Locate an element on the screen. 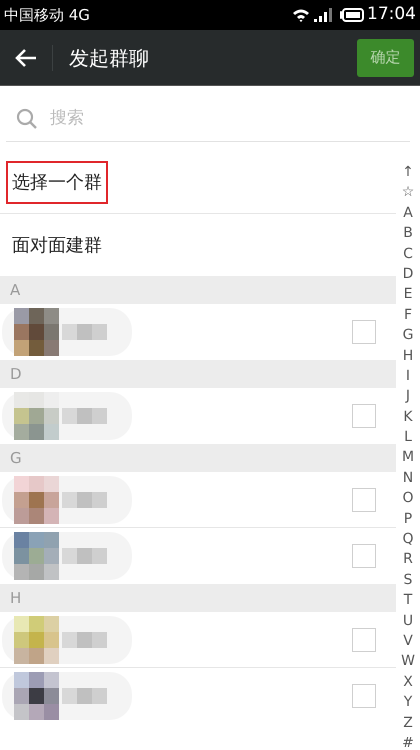  index-letter: X is located at coordinates (408, 682).